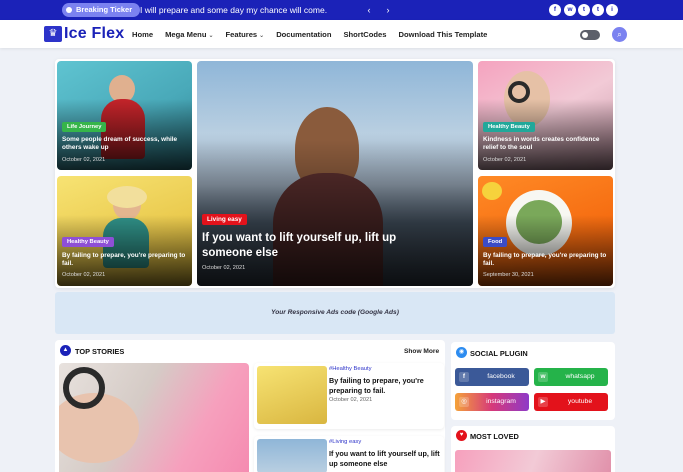 This screenshot has height=472, width=683. Describe the element at coordinates (584, 10) in the screenshot. I see `telegram-icon: t` at that location.